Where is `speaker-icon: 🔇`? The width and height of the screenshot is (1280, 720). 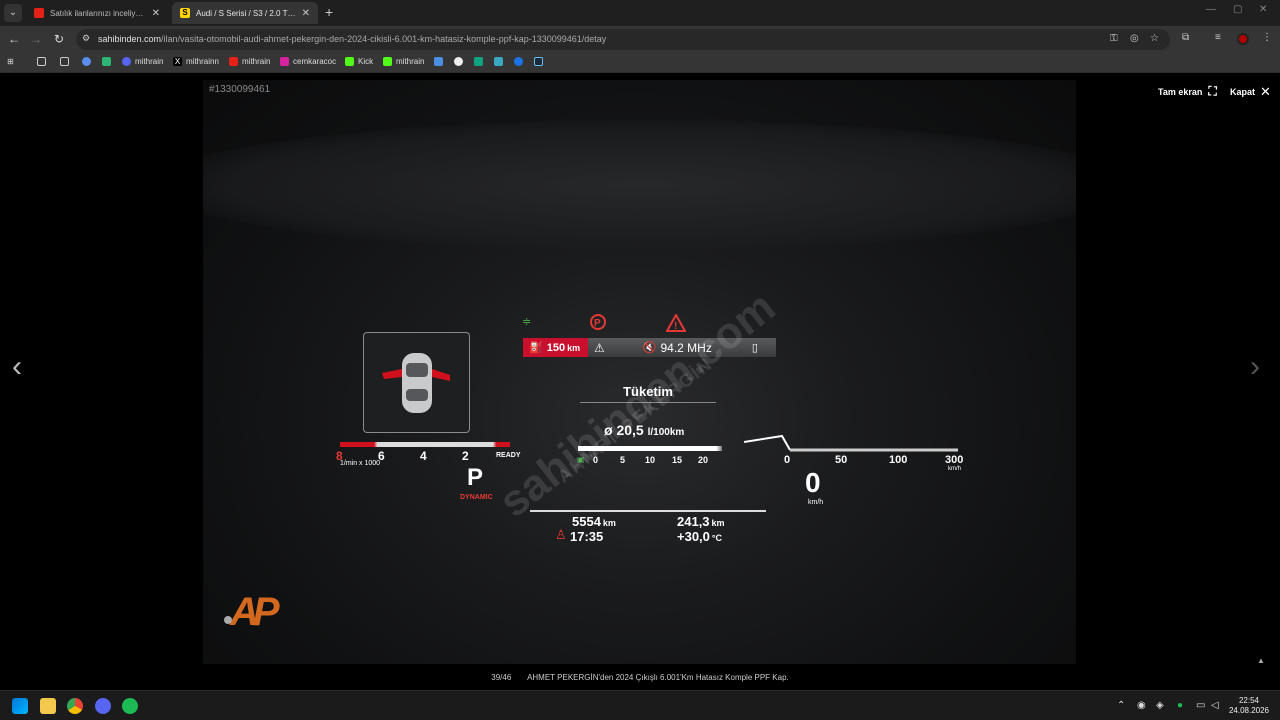
speaker-icon: 🔇 is located at coordinates (649, 348).